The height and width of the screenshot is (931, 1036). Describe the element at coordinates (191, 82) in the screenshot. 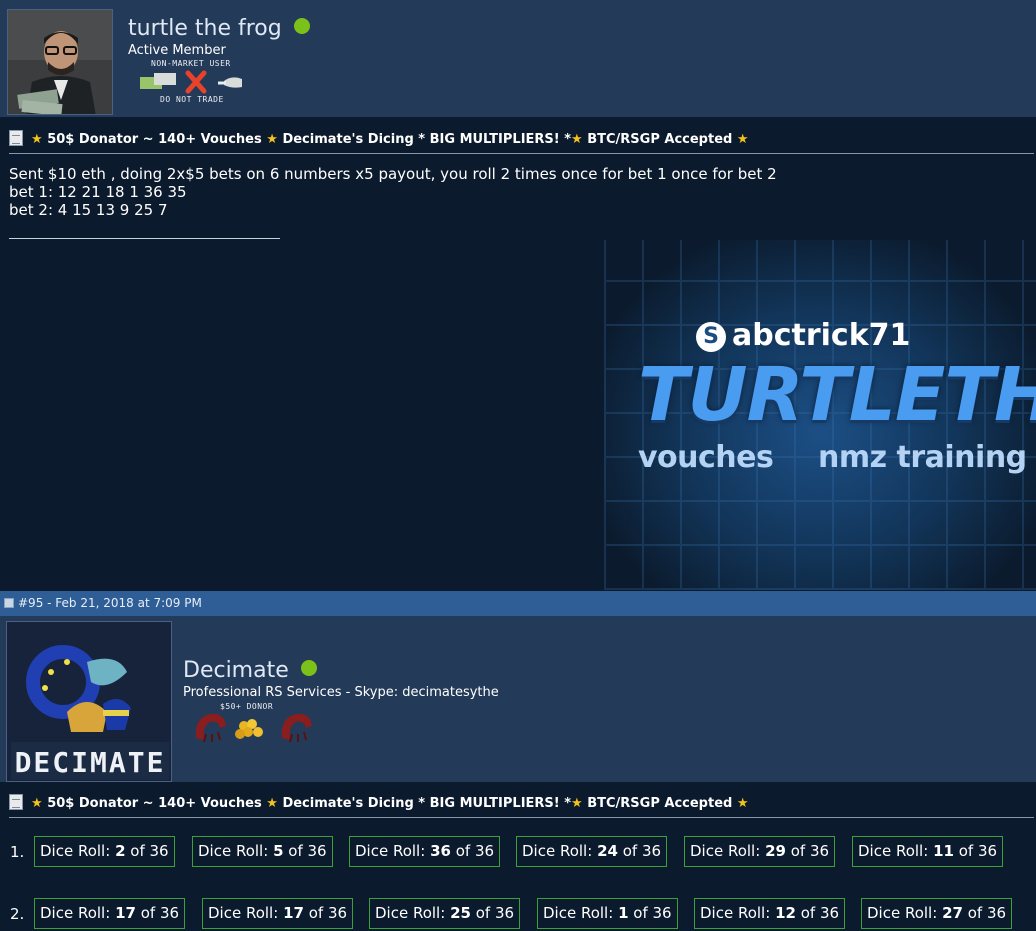

I see `no-trade-badge-icon` at that location.